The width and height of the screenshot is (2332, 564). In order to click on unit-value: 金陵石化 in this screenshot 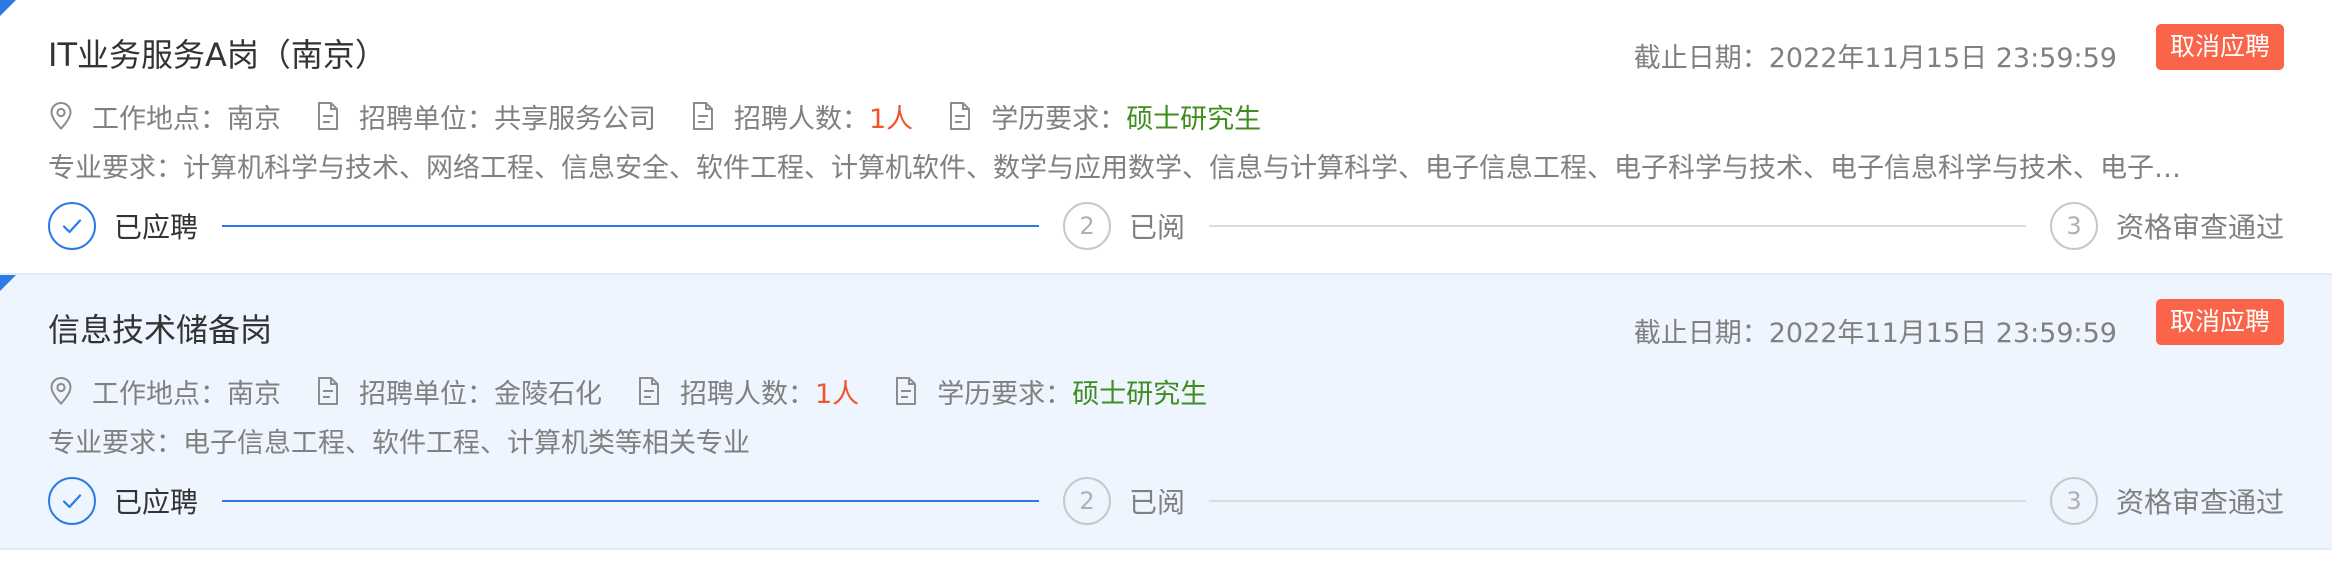, I will do `click(548, 394)`.